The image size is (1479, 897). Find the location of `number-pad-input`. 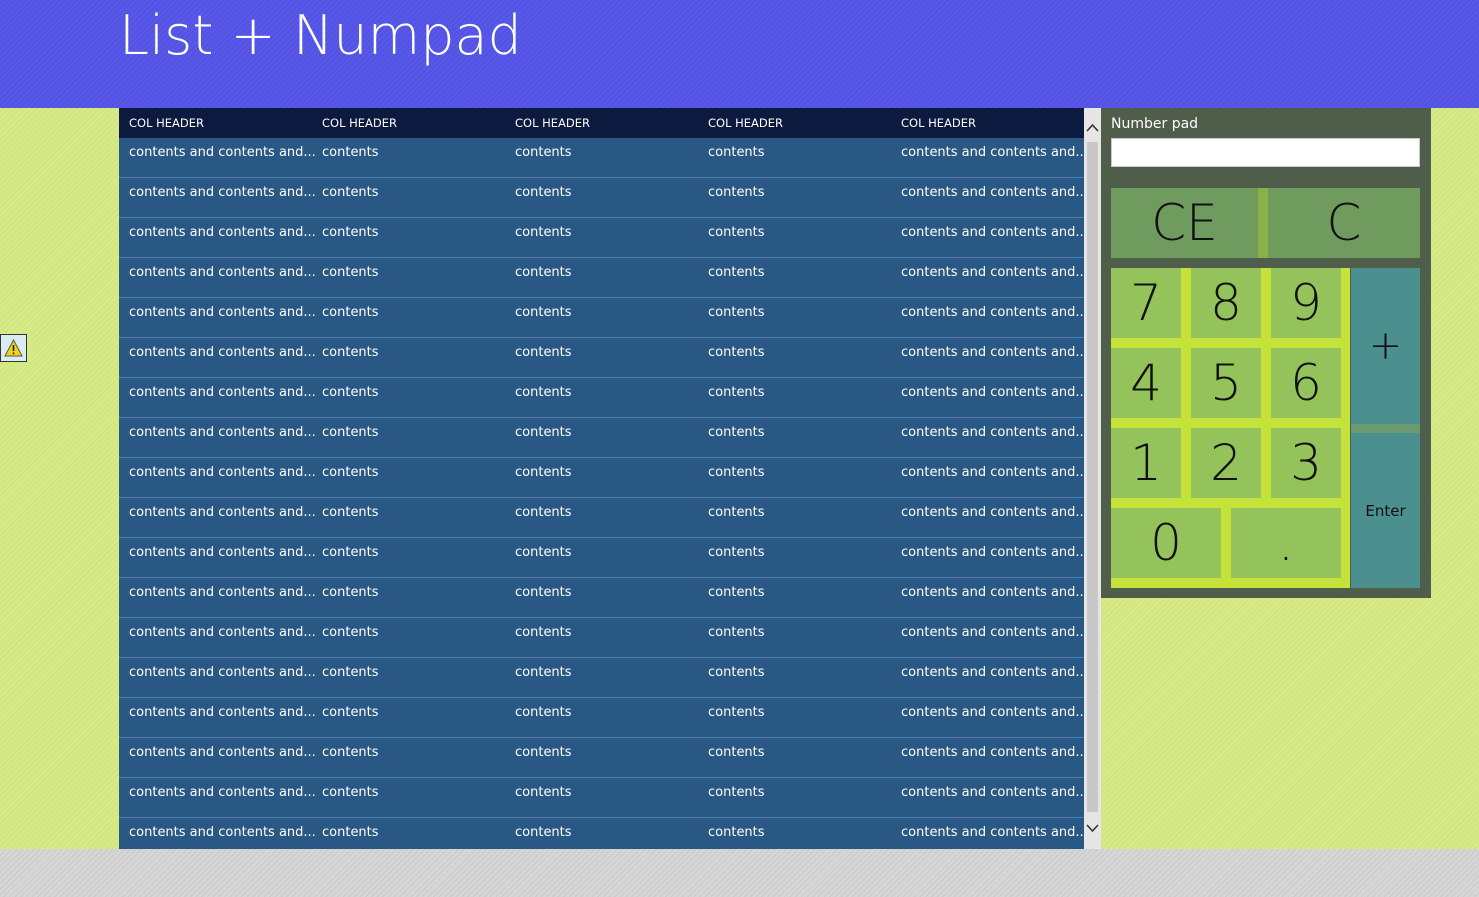

number-pad-input is located at coordinates (1265, 152).